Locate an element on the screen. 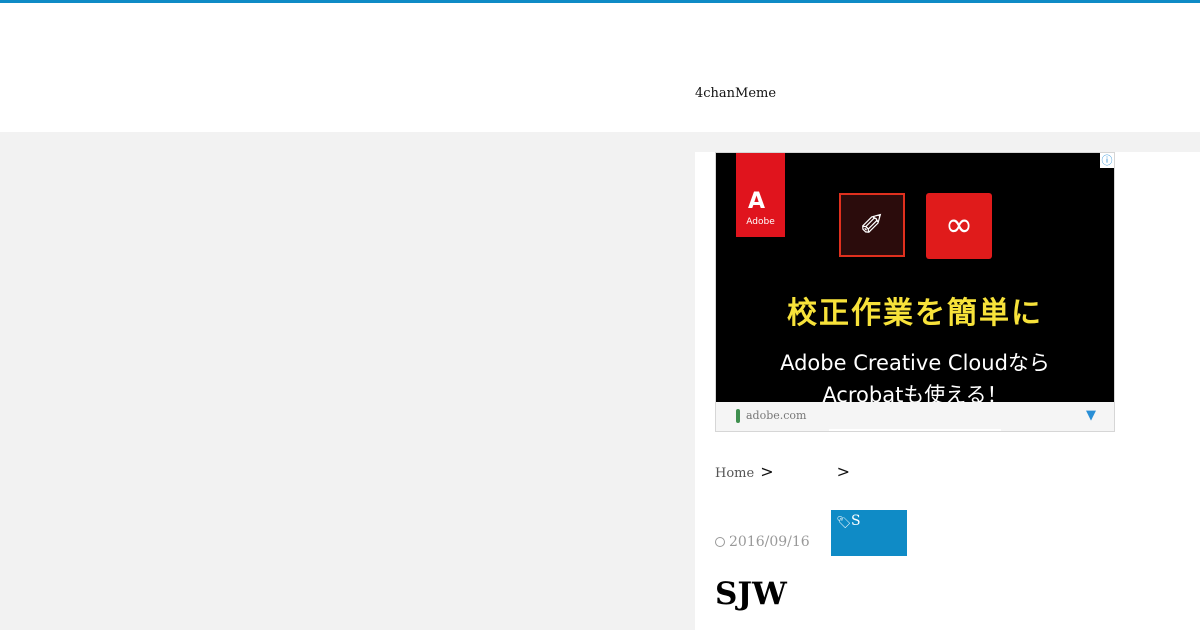 This screenshot has height=630, width=1200. ad-info-icon: ⓘ is located at coordinates (1107, 160).